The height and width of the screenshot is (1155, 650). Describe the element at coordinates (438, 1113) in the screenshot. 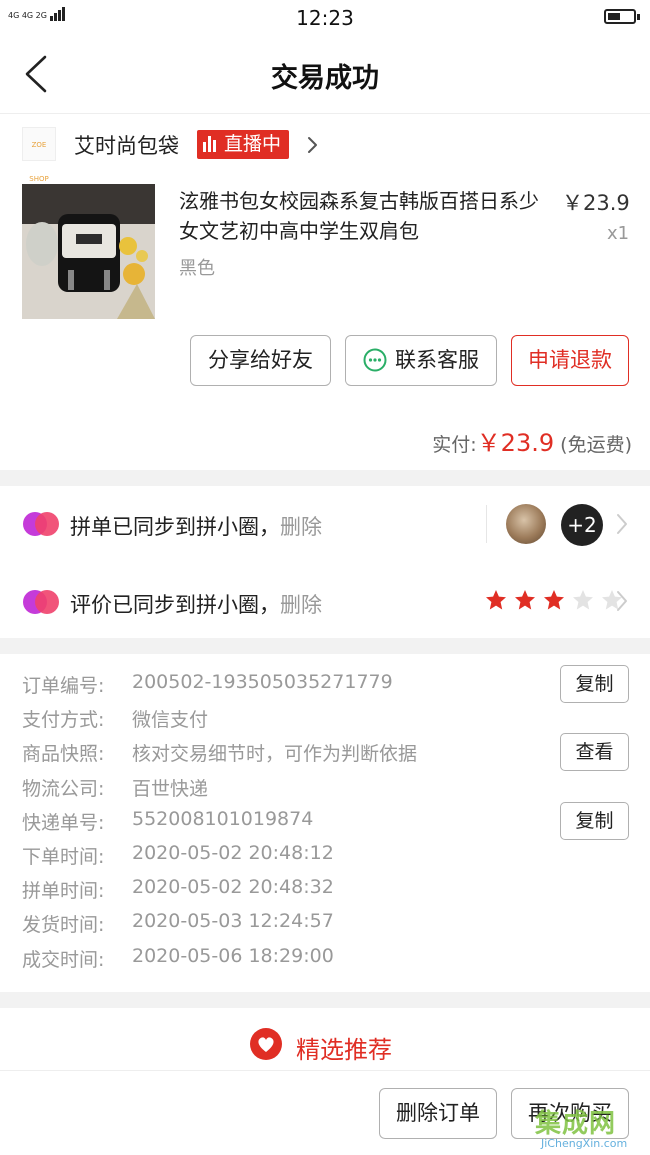

I see `delete-order-button: 删除订单` at that location.